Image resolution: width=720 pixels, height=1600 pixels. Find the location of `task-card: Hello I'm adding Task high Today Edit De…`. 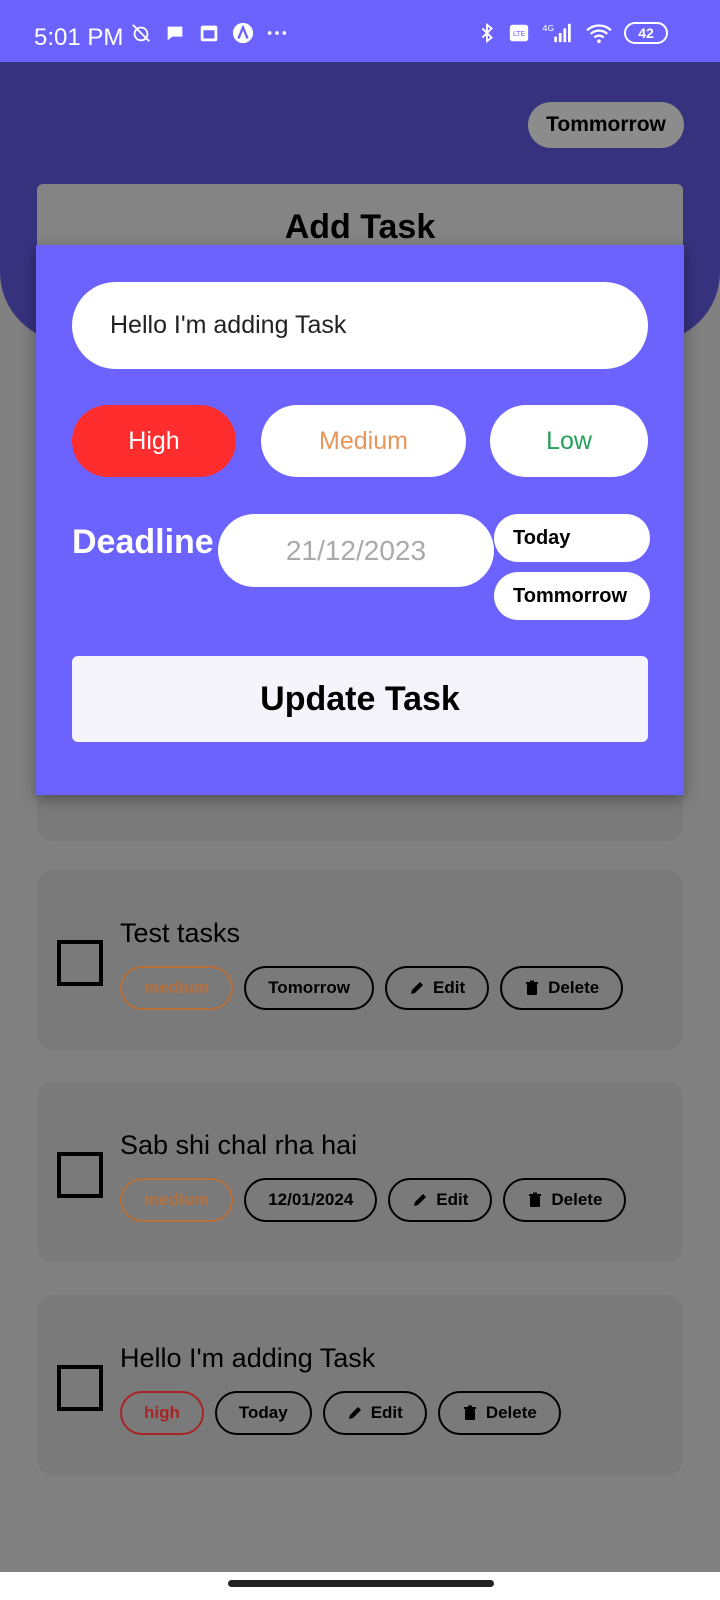

task-card: Hello I'm adding Task high Today Edit De… is located at coordinates (360, 1385).